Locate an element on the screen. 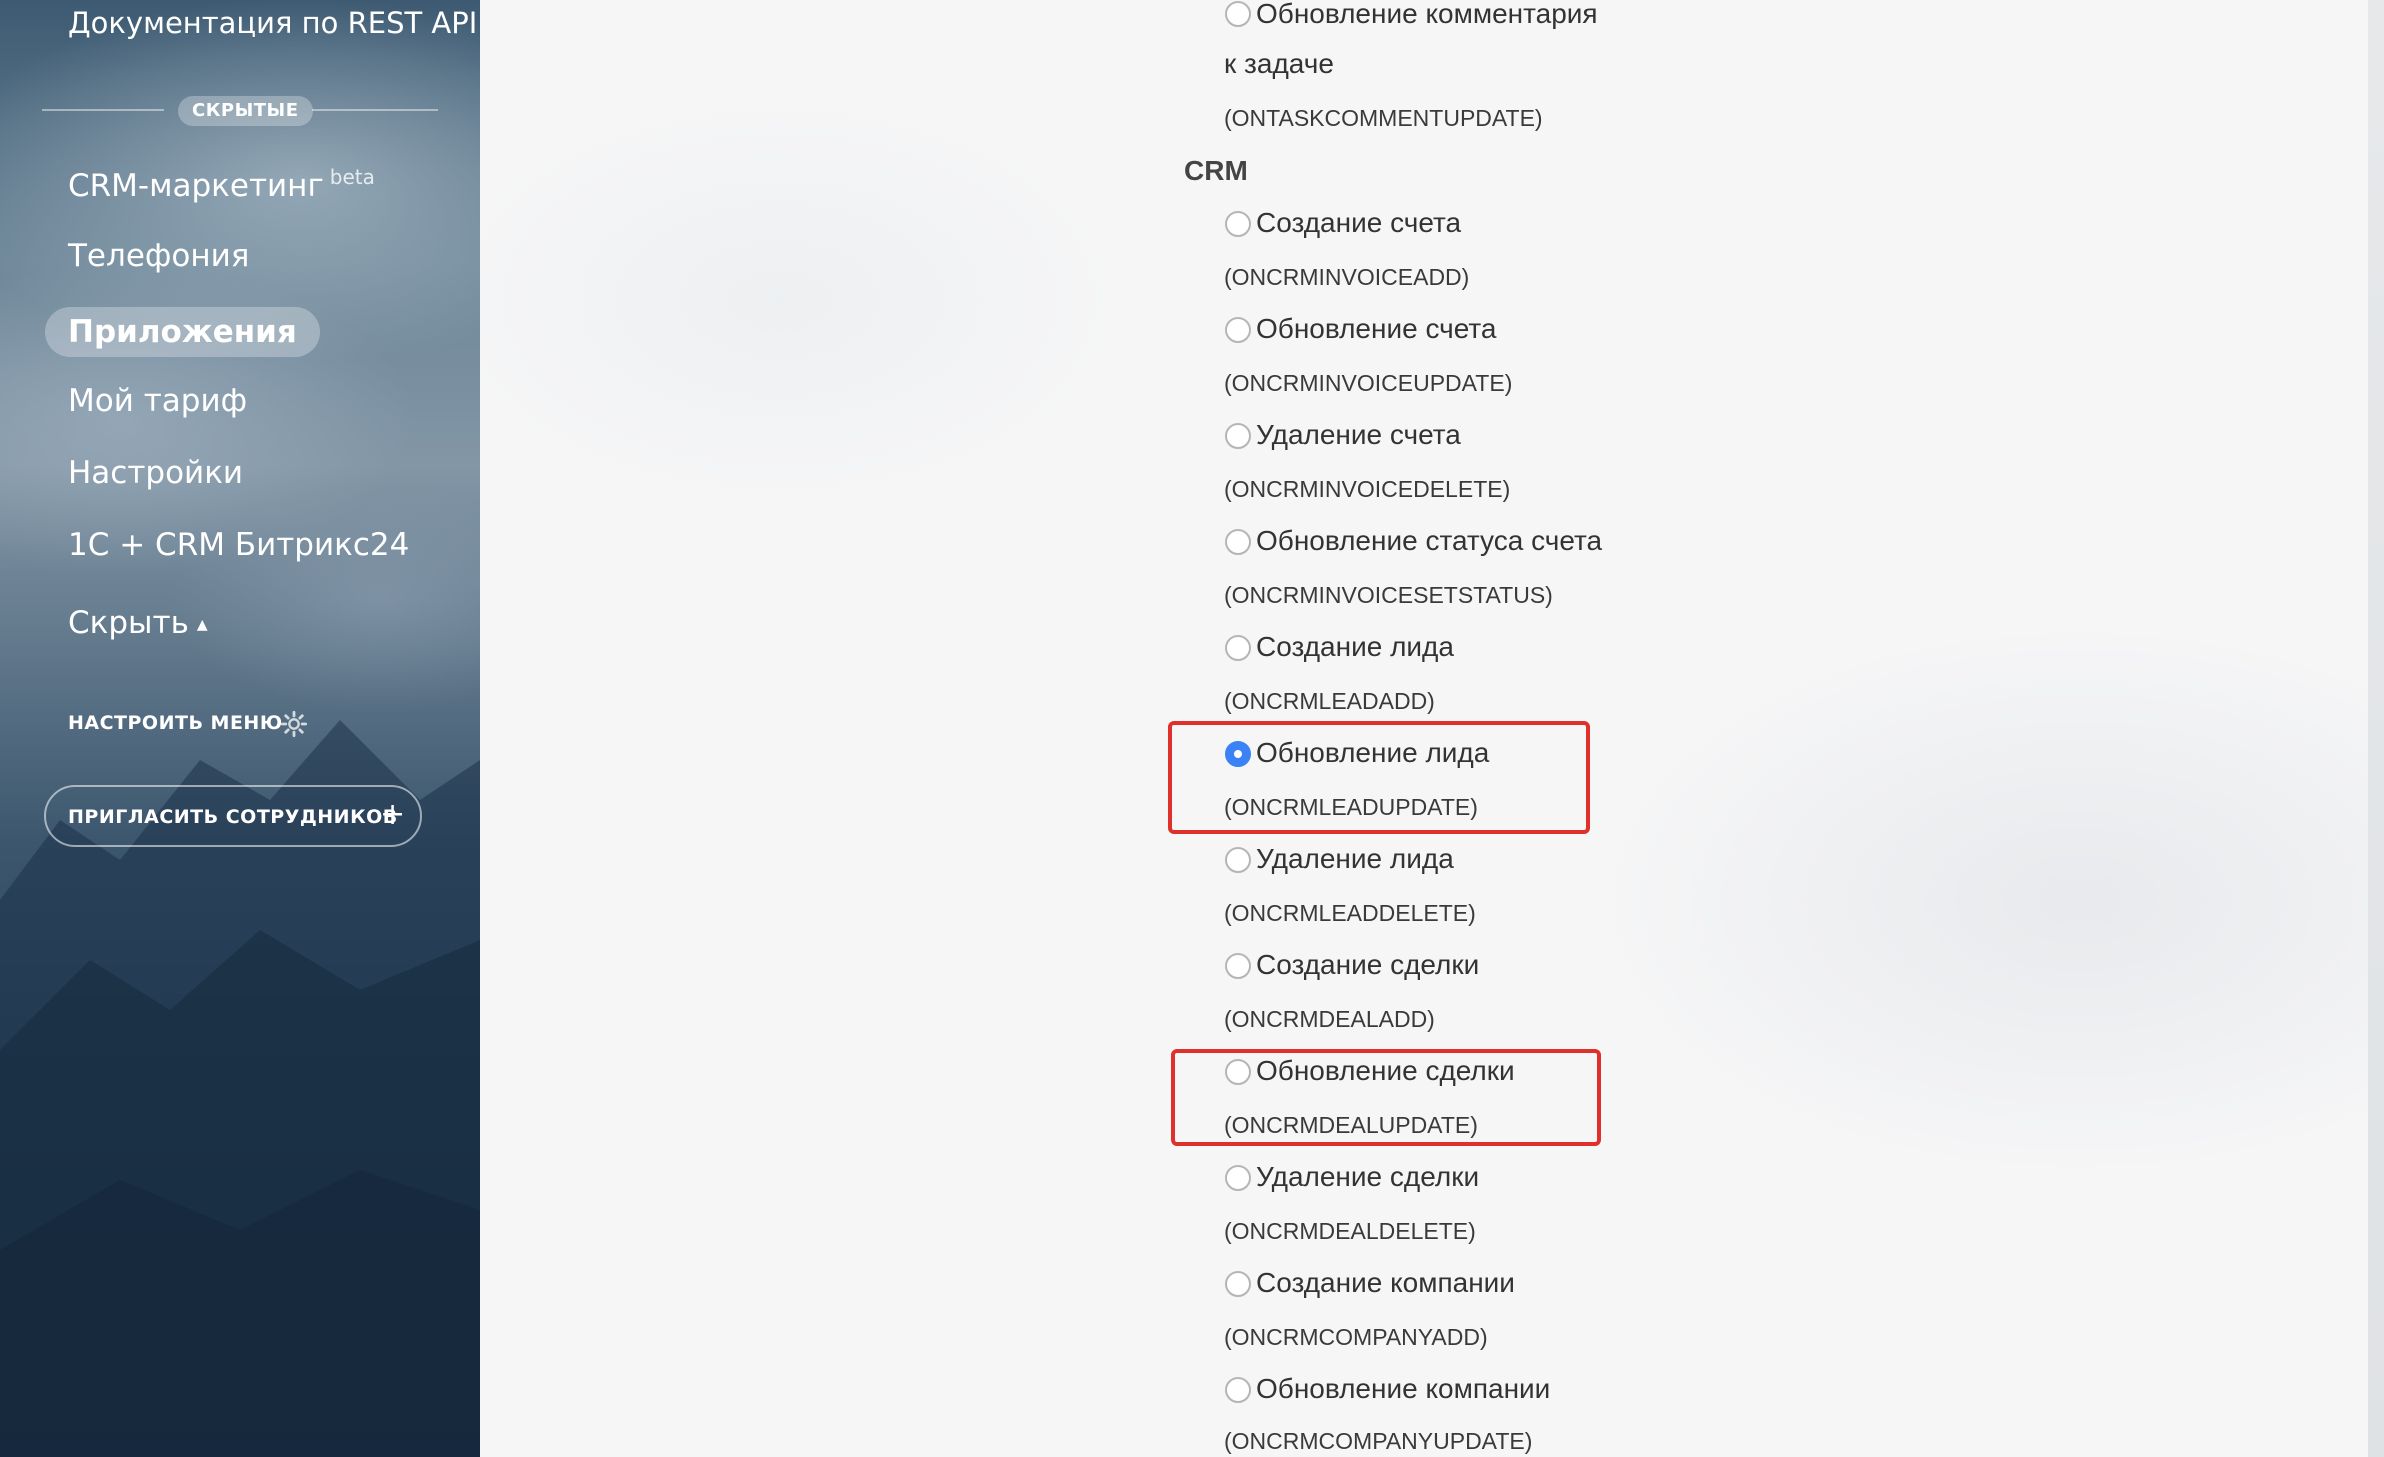 The height and width of the screenshot is (1457, 2384). option-code: (ONCRMINVOICESETSTATUS) is located at coordinates (1388, 595).